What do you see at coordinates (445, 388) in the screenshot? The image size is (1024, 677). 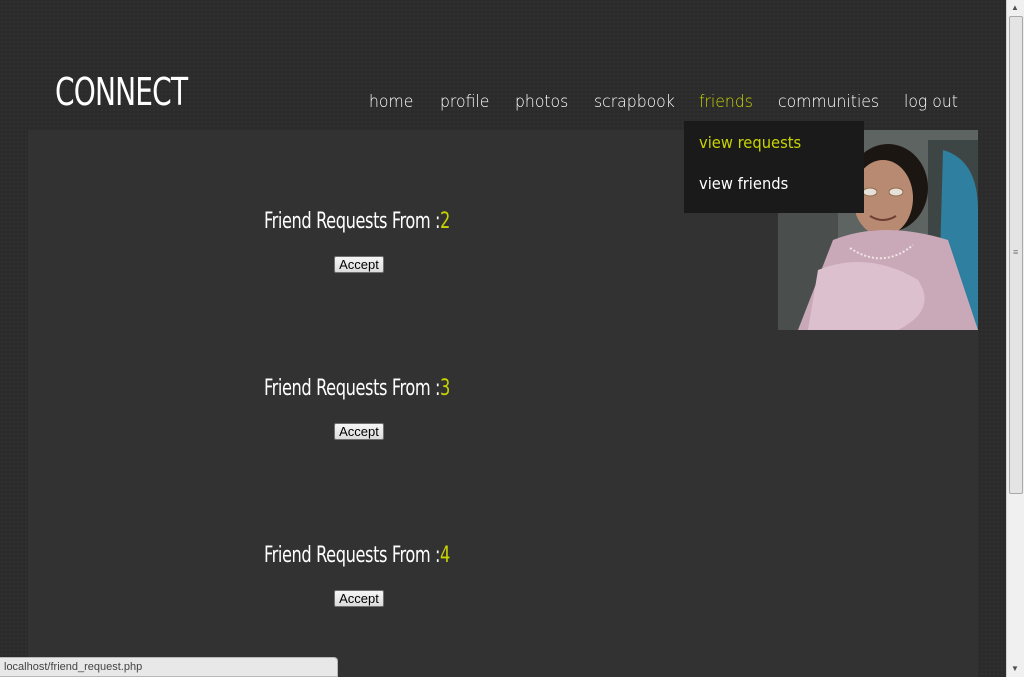 I see `request-from-id: 3` at bounding box center [445, 388].